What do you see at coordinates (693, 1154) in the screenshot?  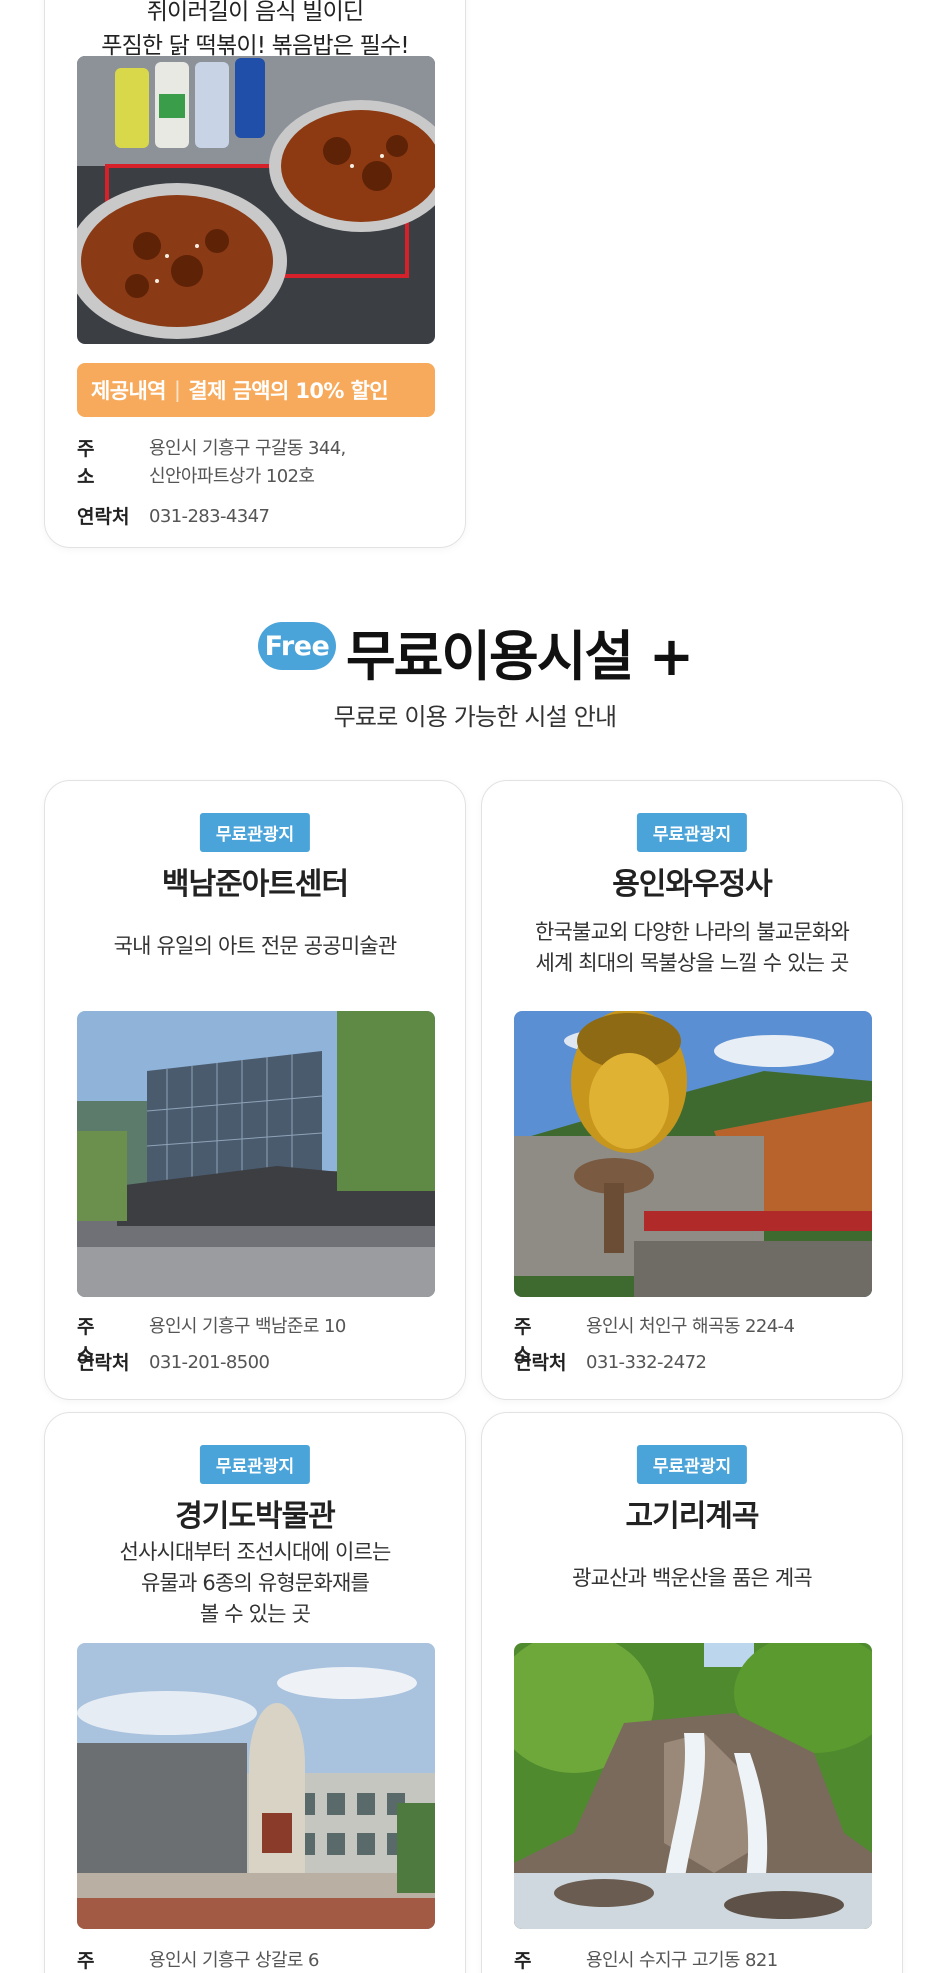 I see `buddha-statue-photo` at bounding box center [693, 1154].